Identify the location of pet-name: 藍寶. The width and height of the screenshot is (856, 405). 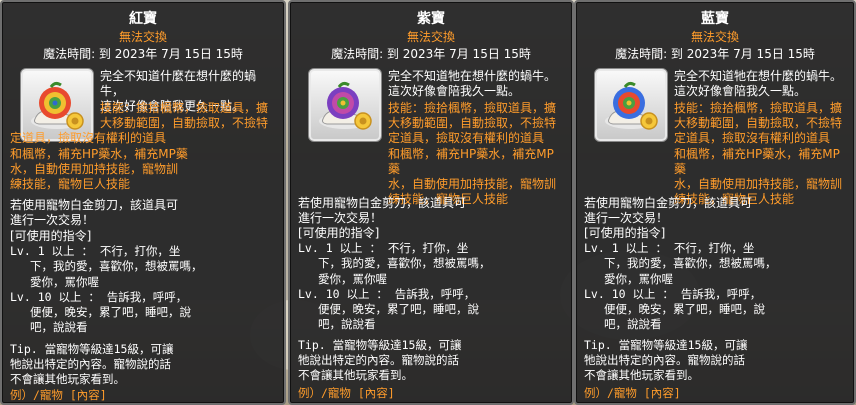
(715, 19).